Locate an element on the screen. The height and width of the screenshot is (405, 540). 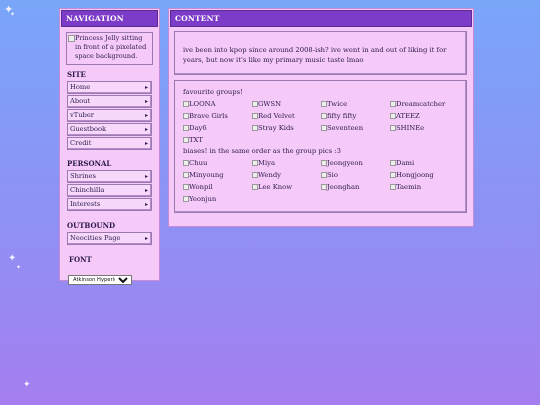
group-image: Twice is located at coordinates (355, 104).